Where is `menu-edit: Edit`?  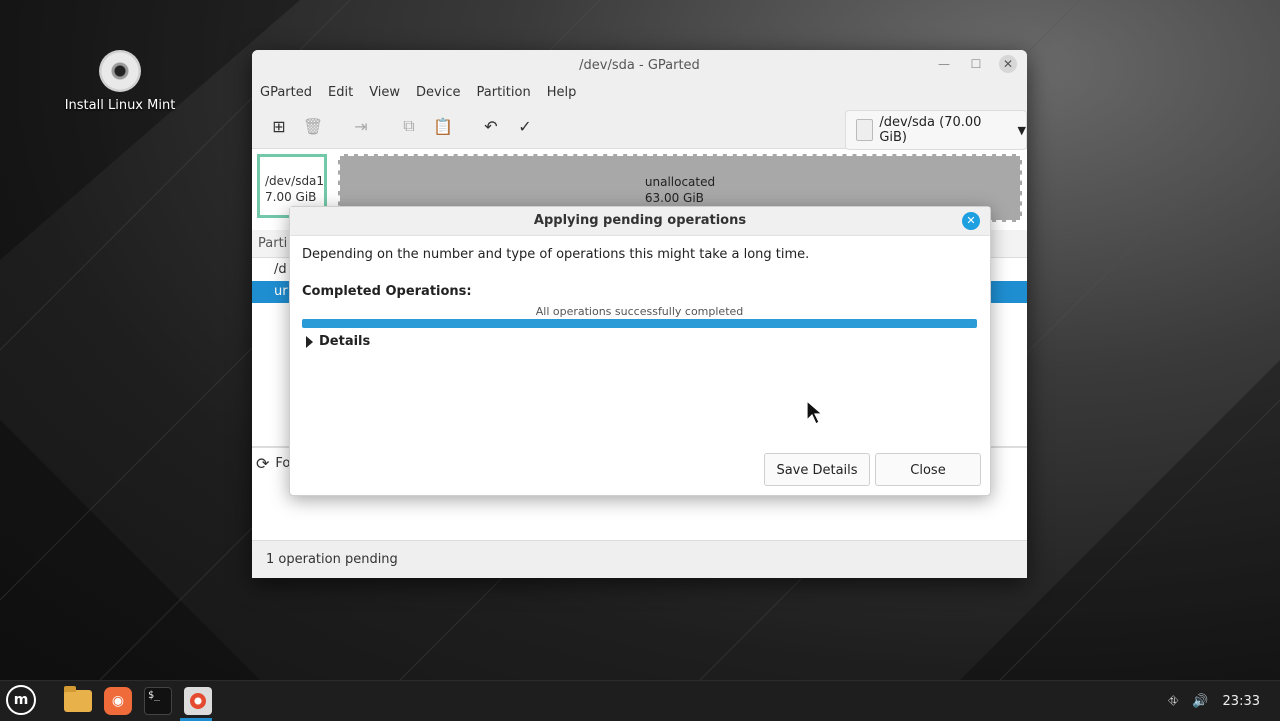 menu-edit: Edit is located at coordinates (340, 92).